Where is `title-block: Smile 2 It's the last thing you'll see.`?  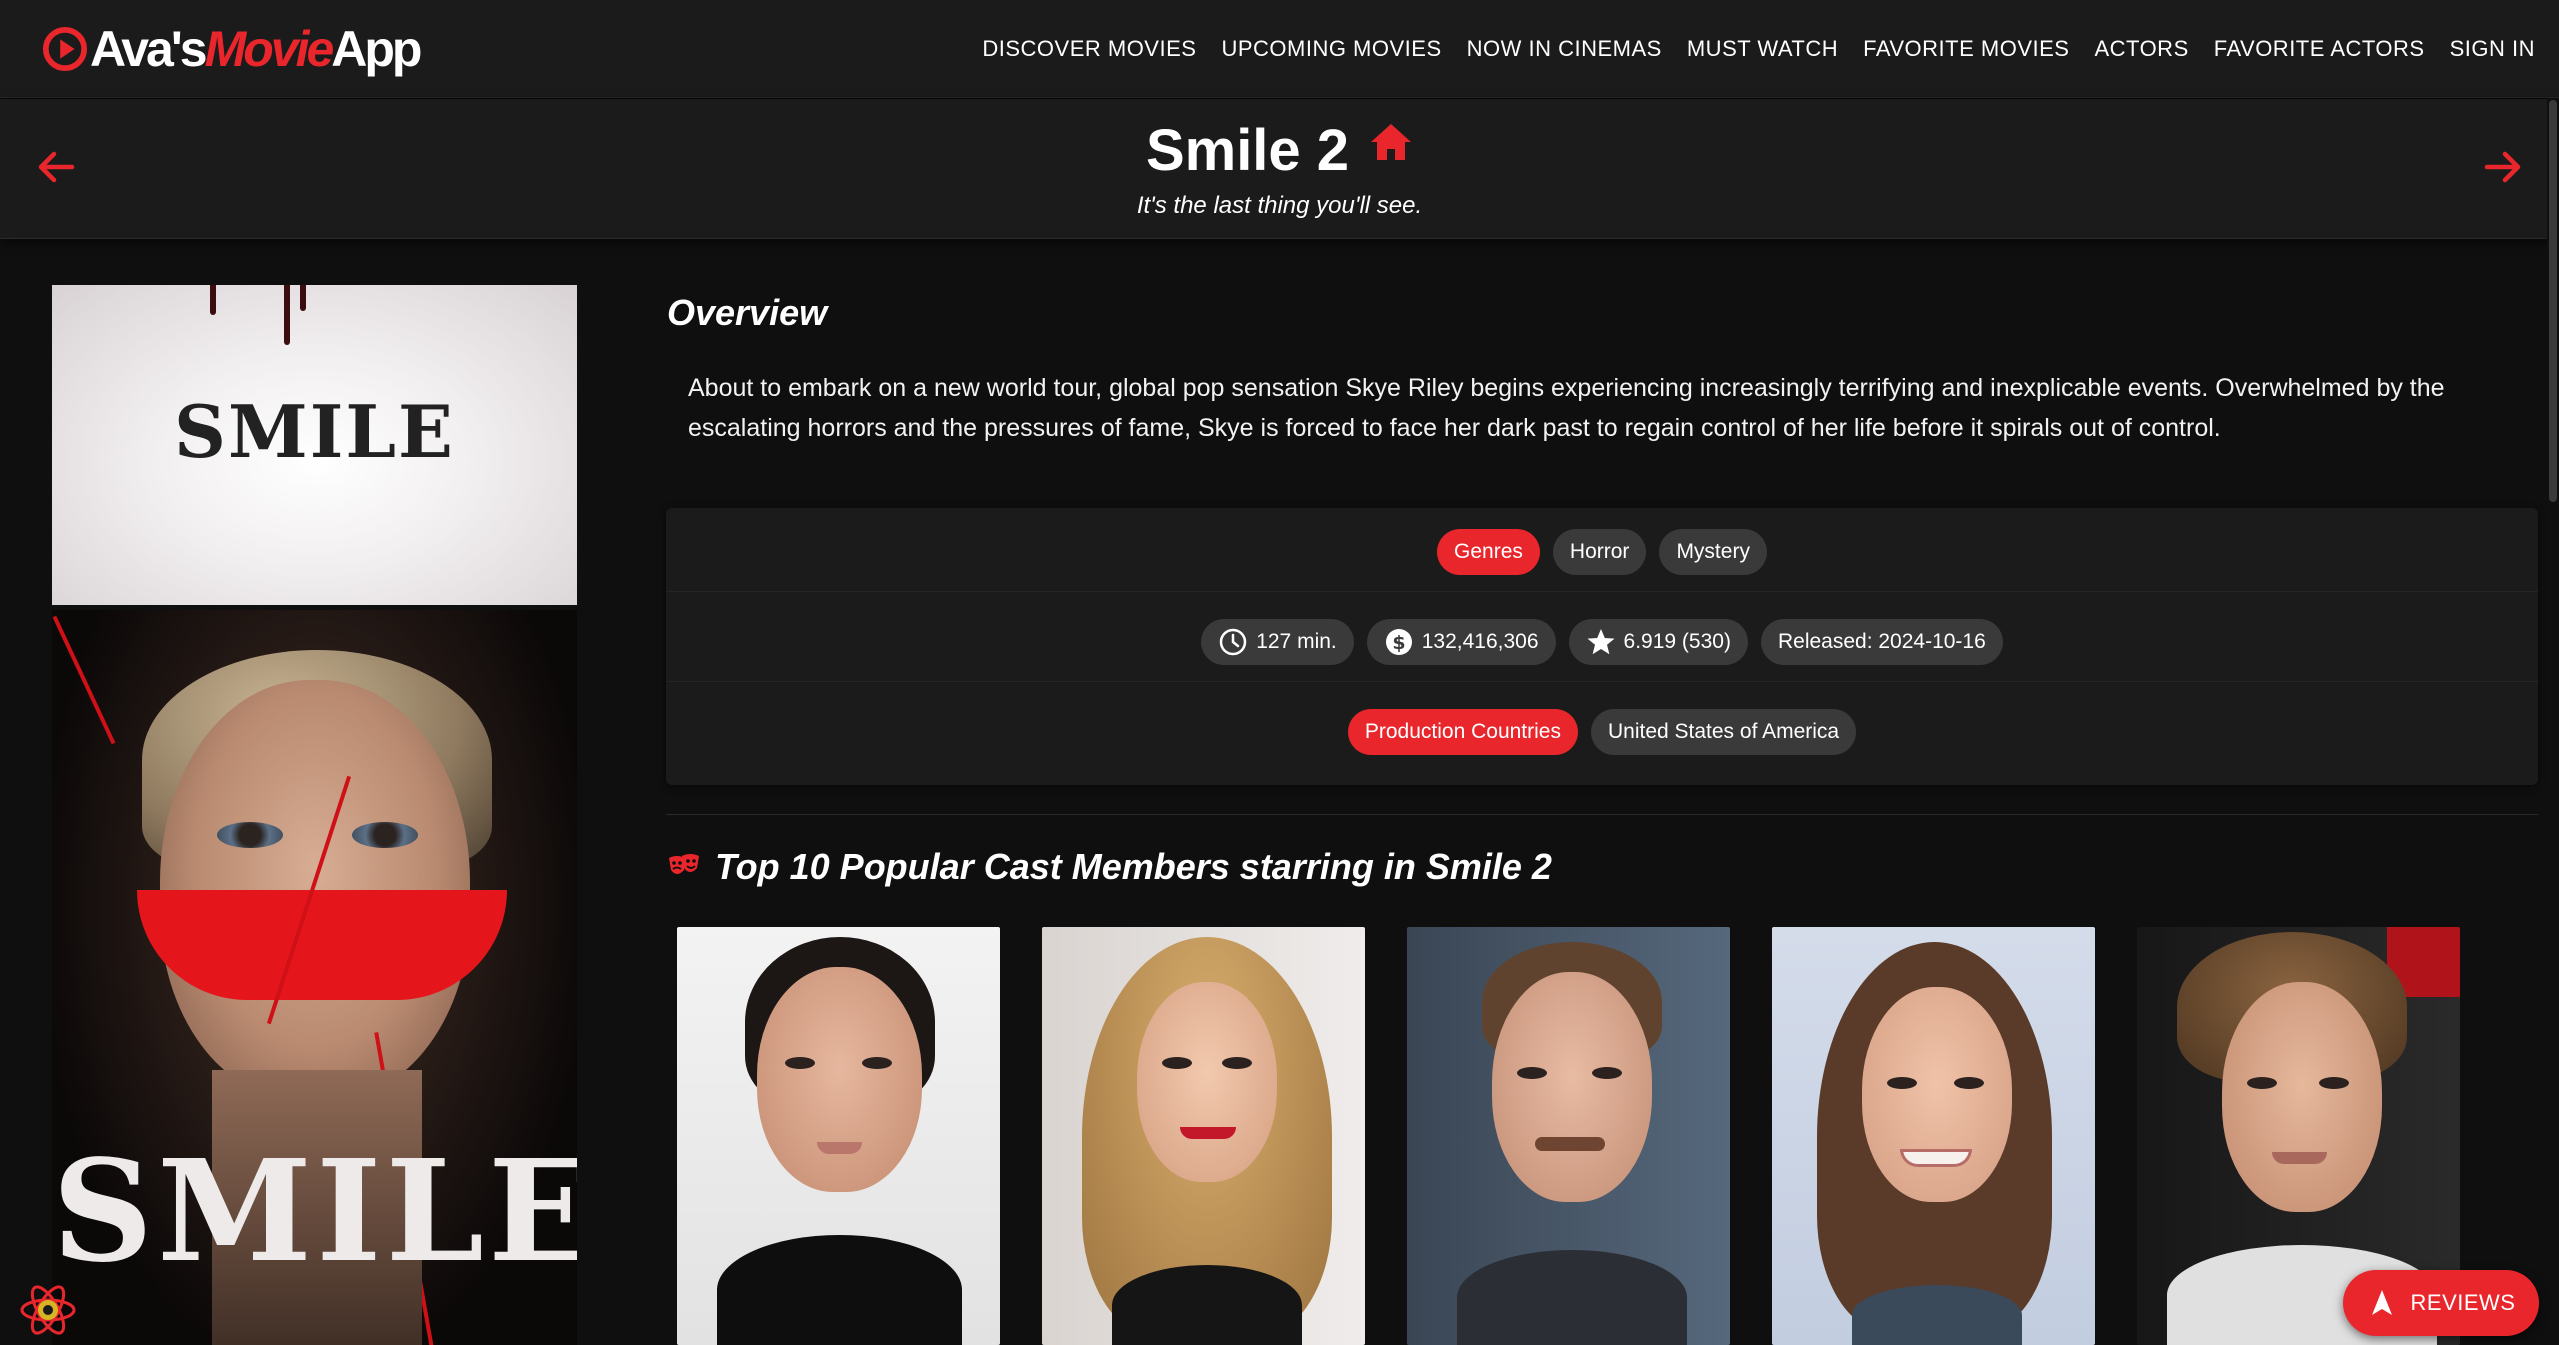 title-block: Smile 2 It's the last thing you'll see. is located at coordinates (1279, 168).